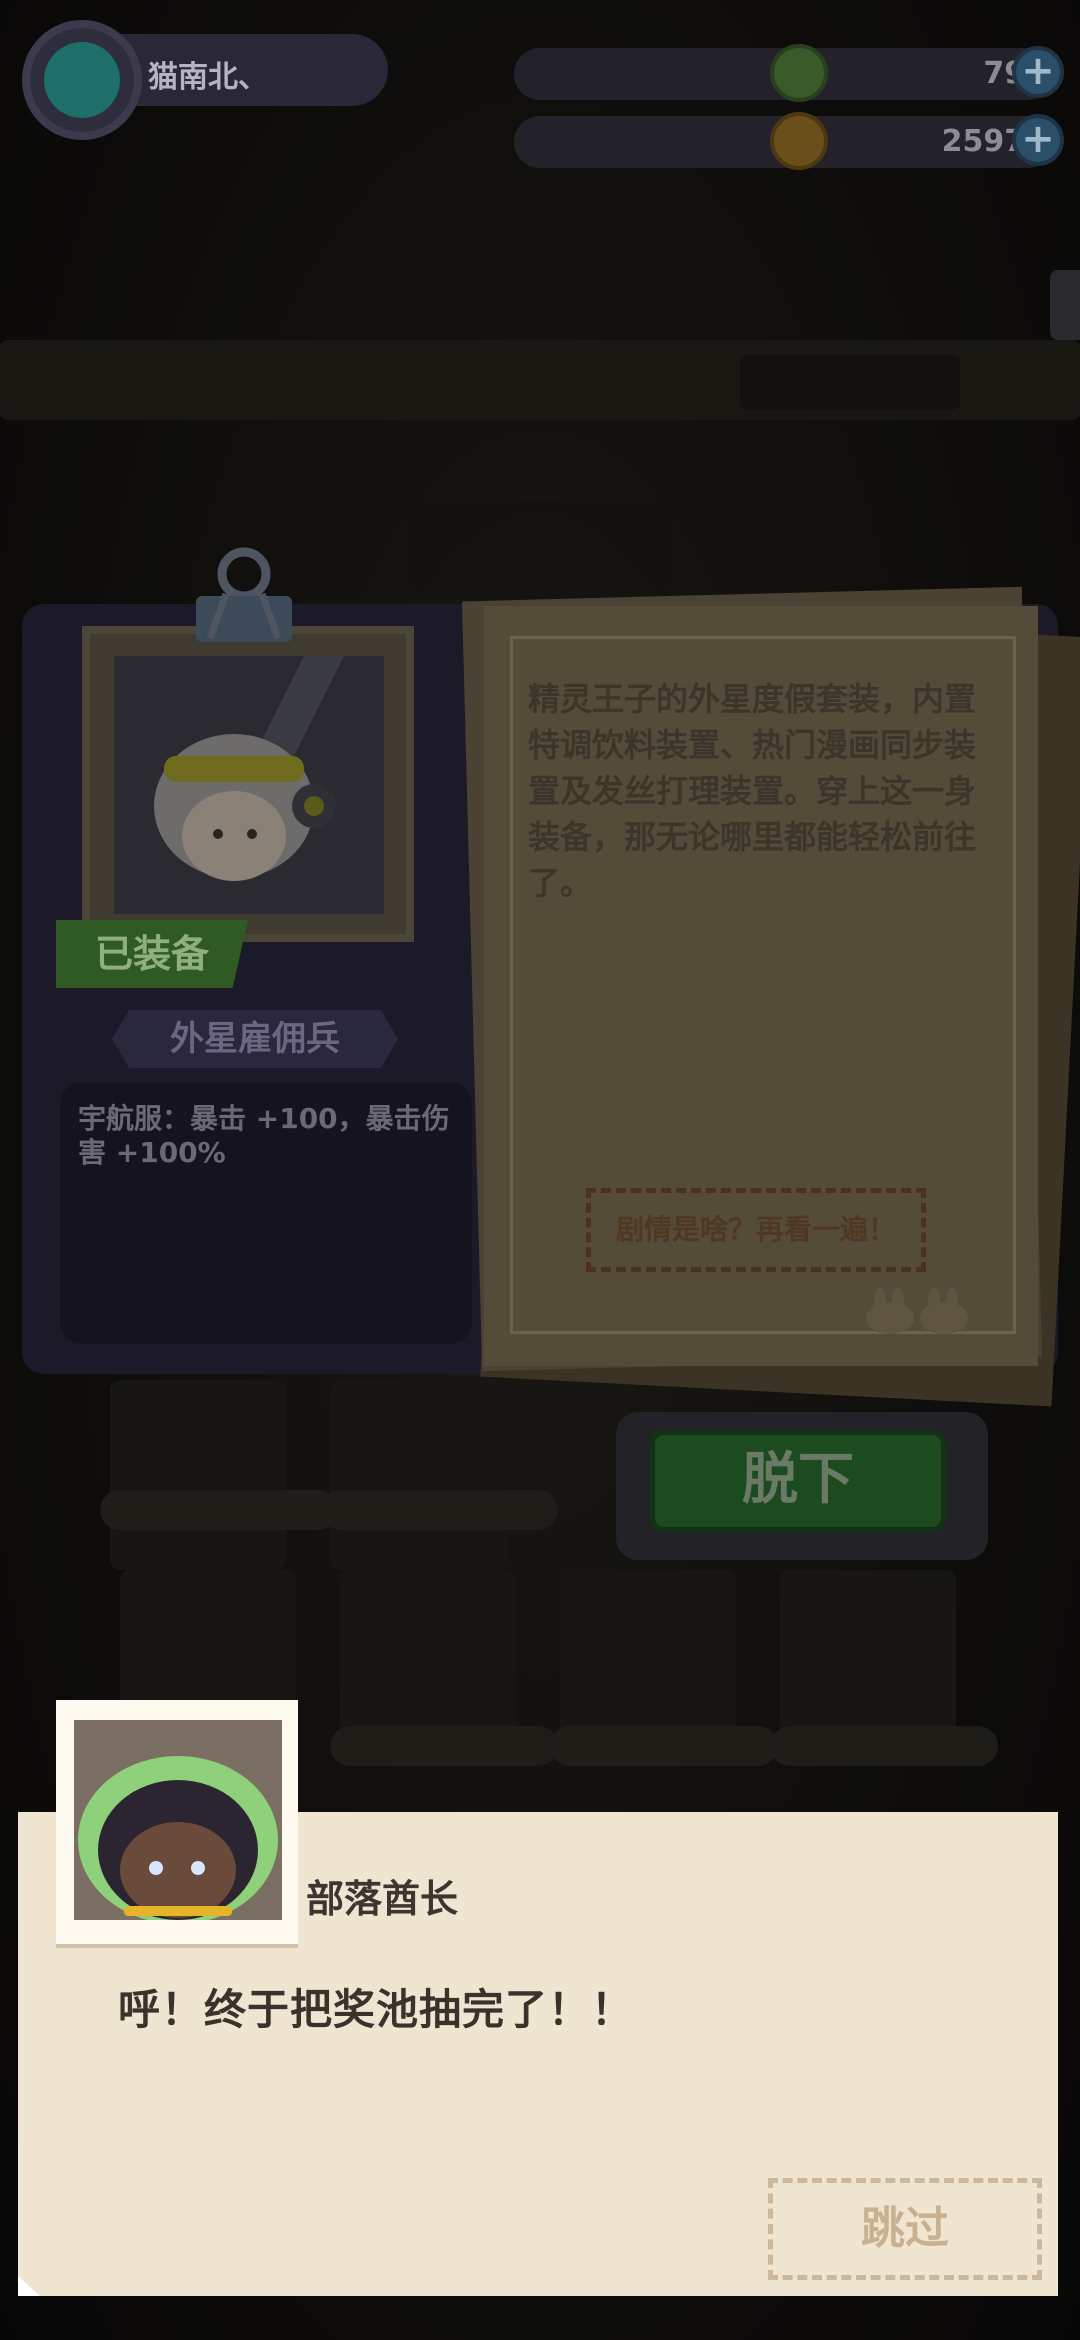 This screenshot has width=1080, height=2340. I want to click on side-tab, so click(1065, 305).